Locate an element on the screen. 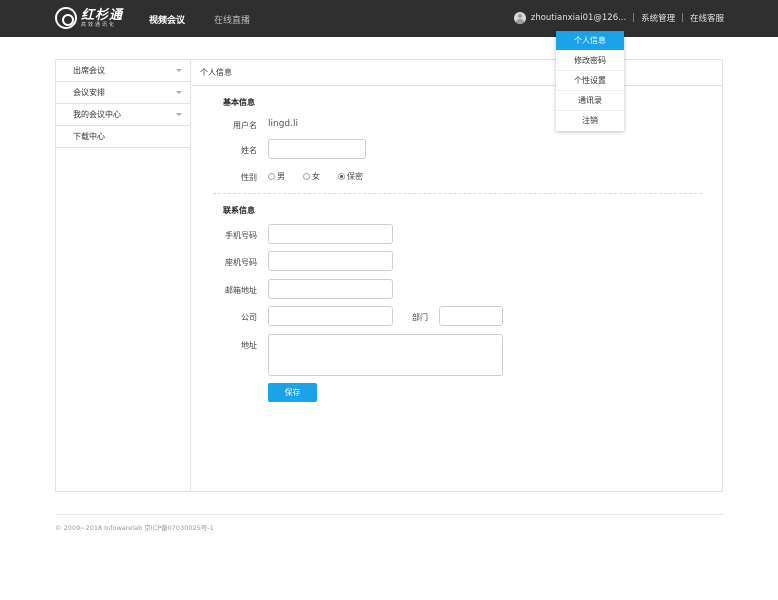 The image size is (778, 600). username-value: lingd.li is located at coordinates (283, 124).